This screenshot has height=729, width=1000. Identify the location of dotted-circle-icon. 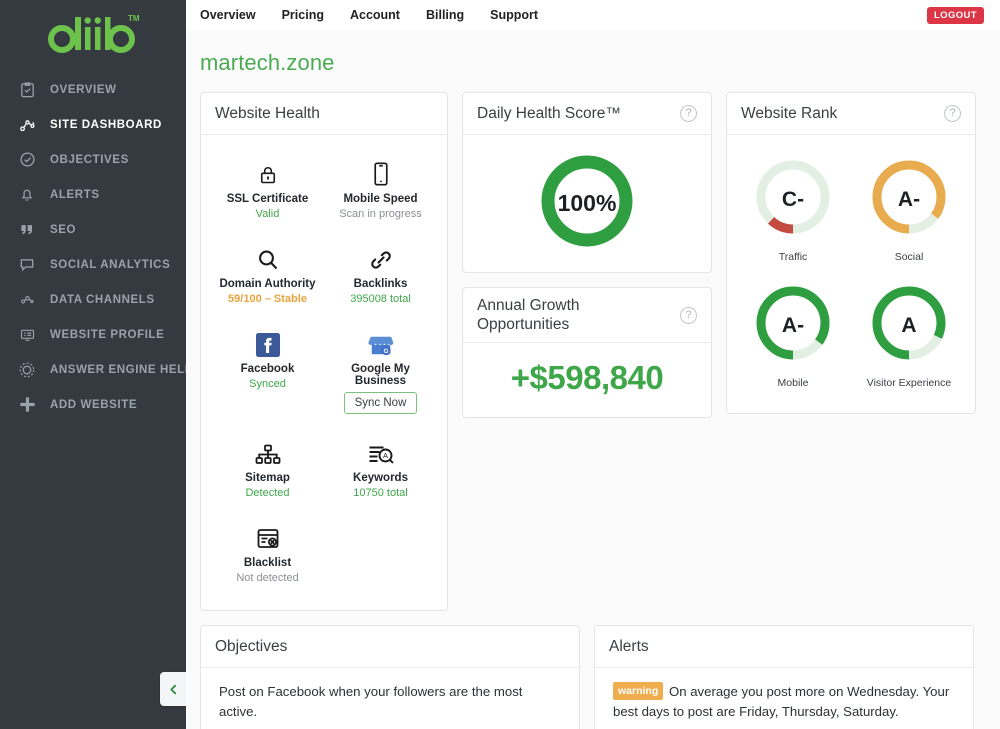
(27, 370).